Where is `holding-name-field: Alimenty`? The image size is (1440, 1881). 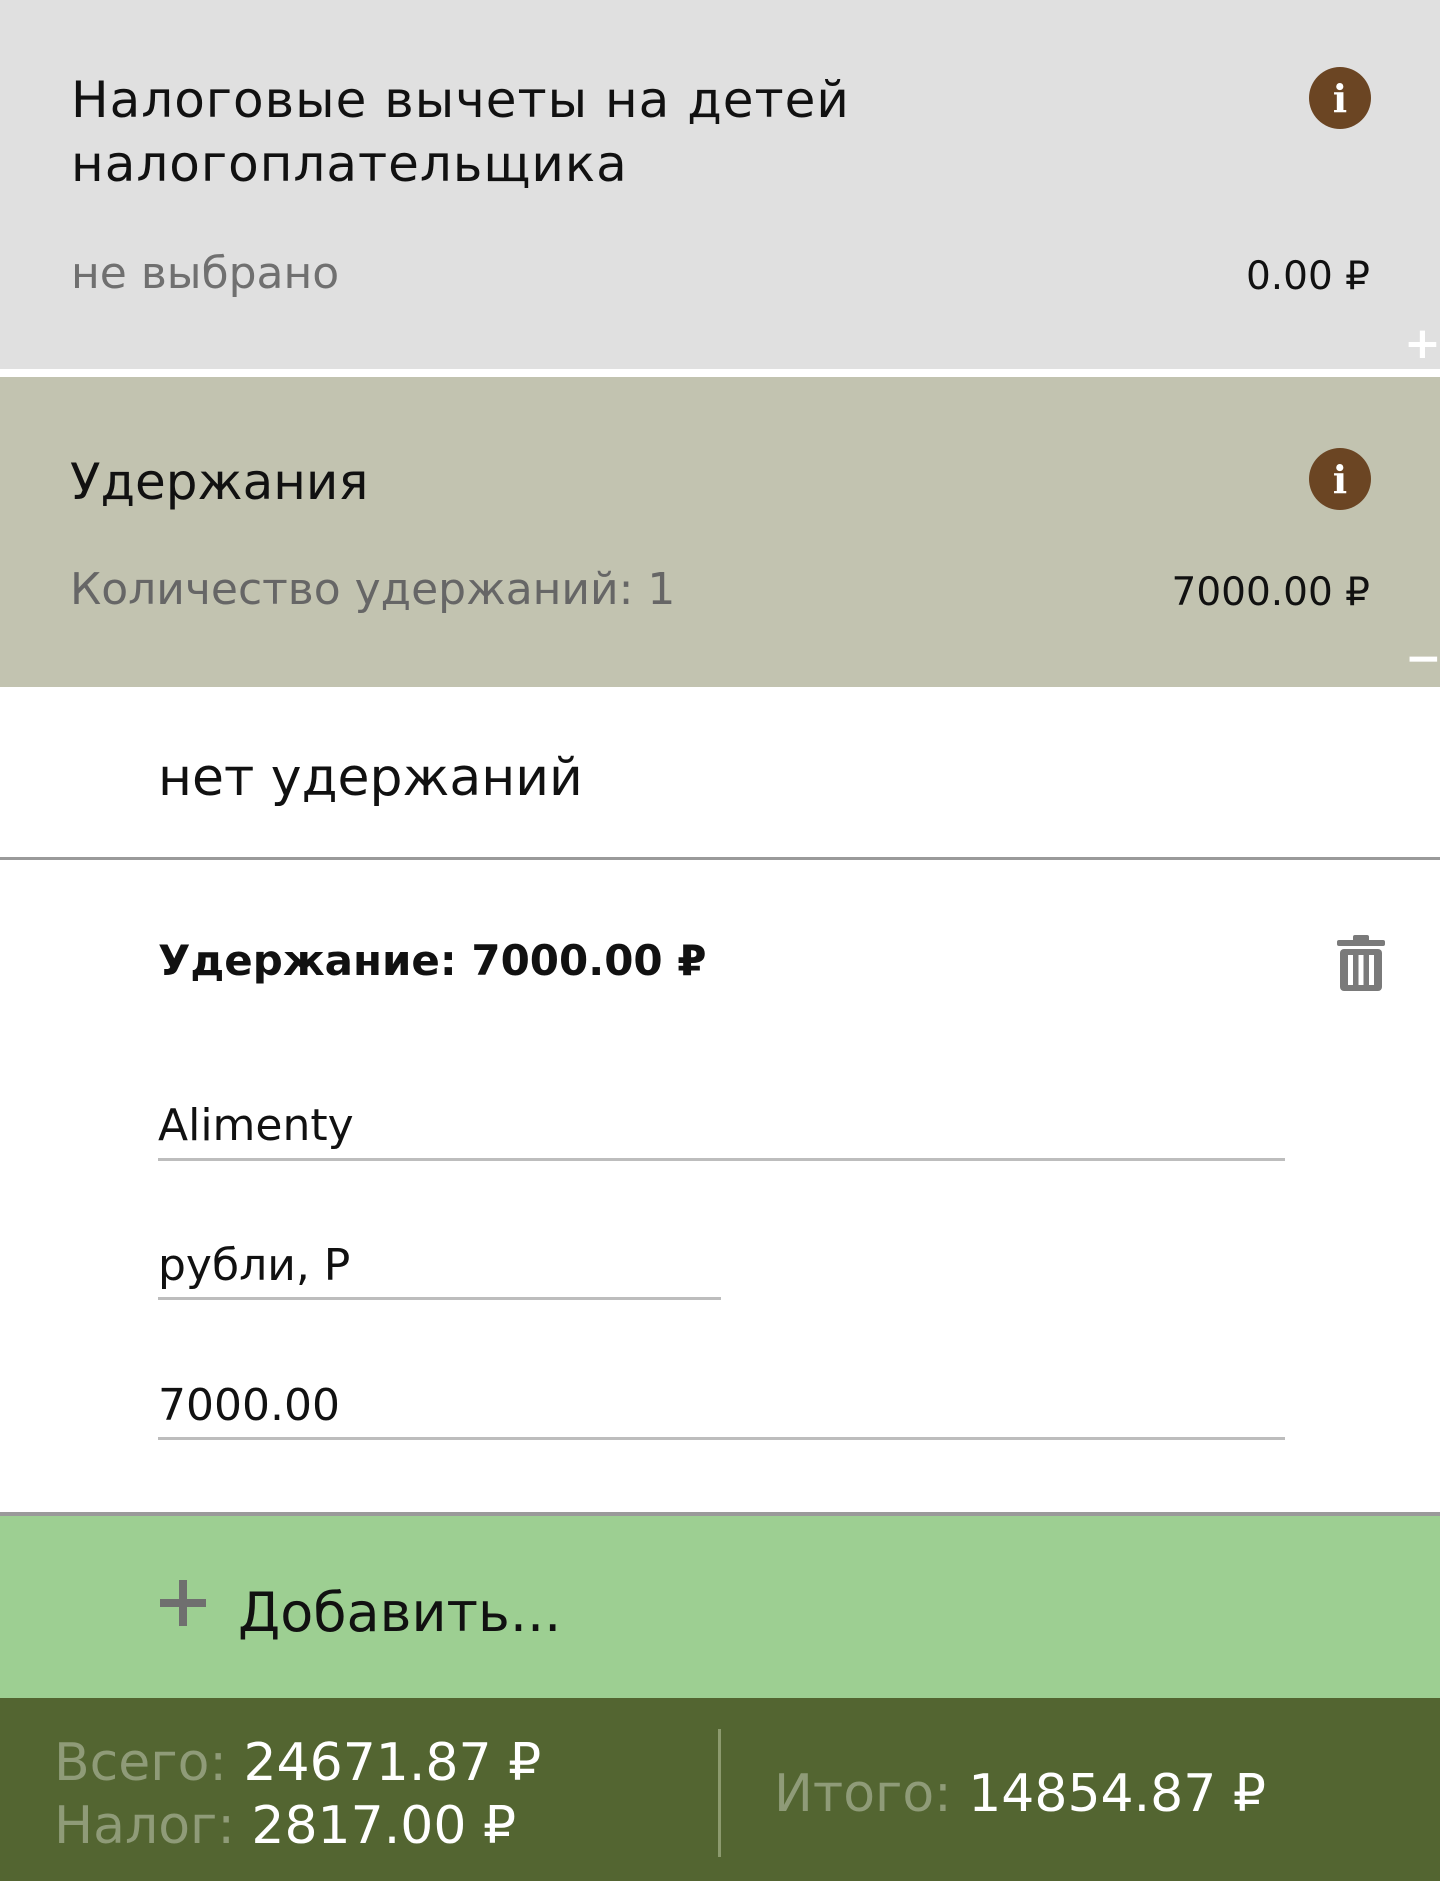
holding-name-field: Alimenty is located at coordinates (256, 1126).